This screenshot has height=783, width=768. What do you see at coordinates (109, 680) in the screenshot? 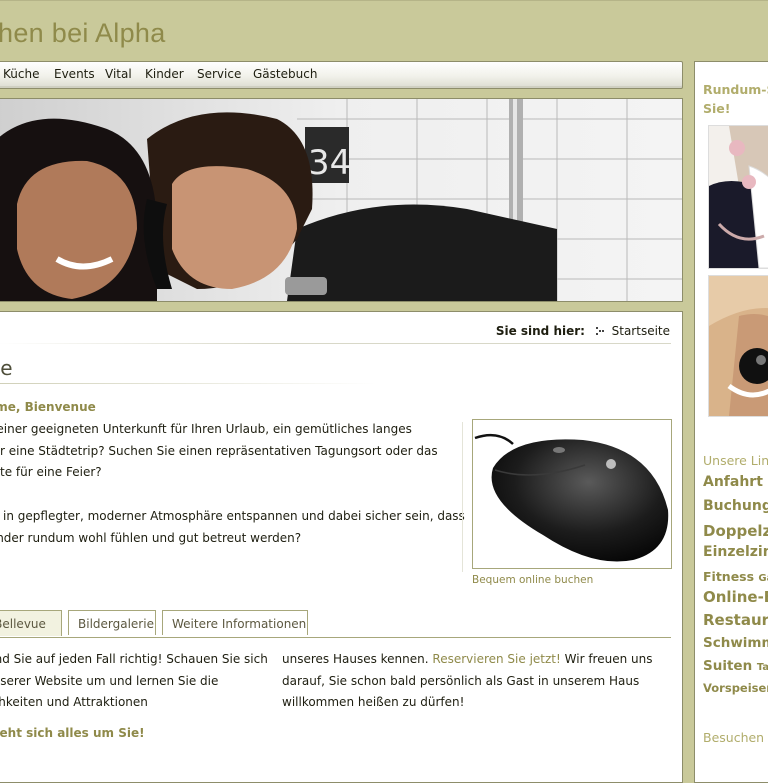
I see `text-line: unserer Website um und lernen Sie die` at bounding box center [109, 680].